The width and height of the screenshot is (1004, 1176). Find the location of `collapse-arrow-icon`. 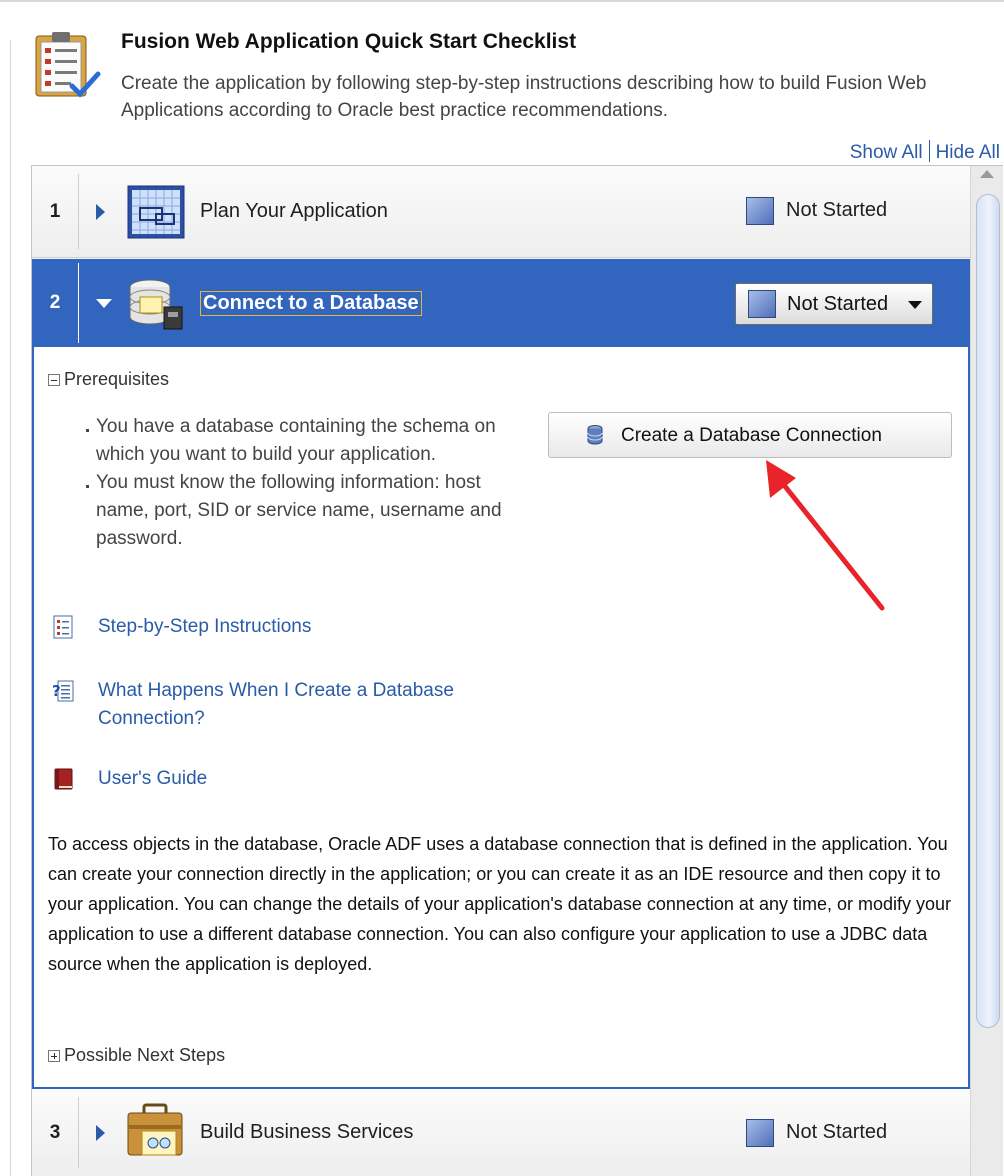

collapse-arrow-icon is located at coordinates (104, 303).